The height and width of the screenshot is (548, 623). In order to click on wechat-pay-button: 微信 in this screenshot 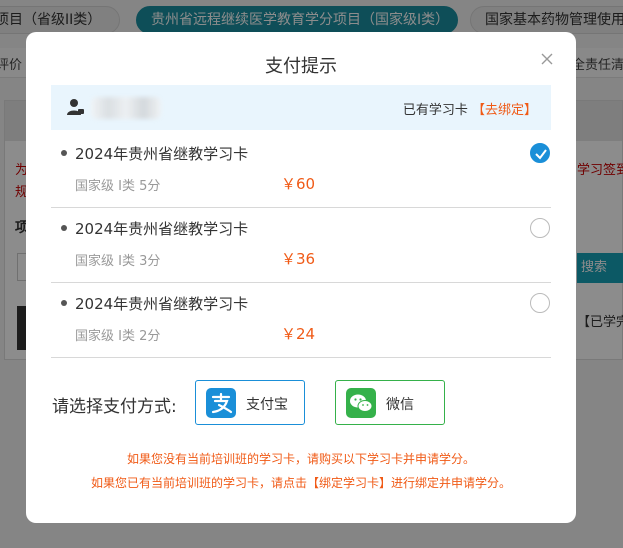, I will do `click(390, 402)`.